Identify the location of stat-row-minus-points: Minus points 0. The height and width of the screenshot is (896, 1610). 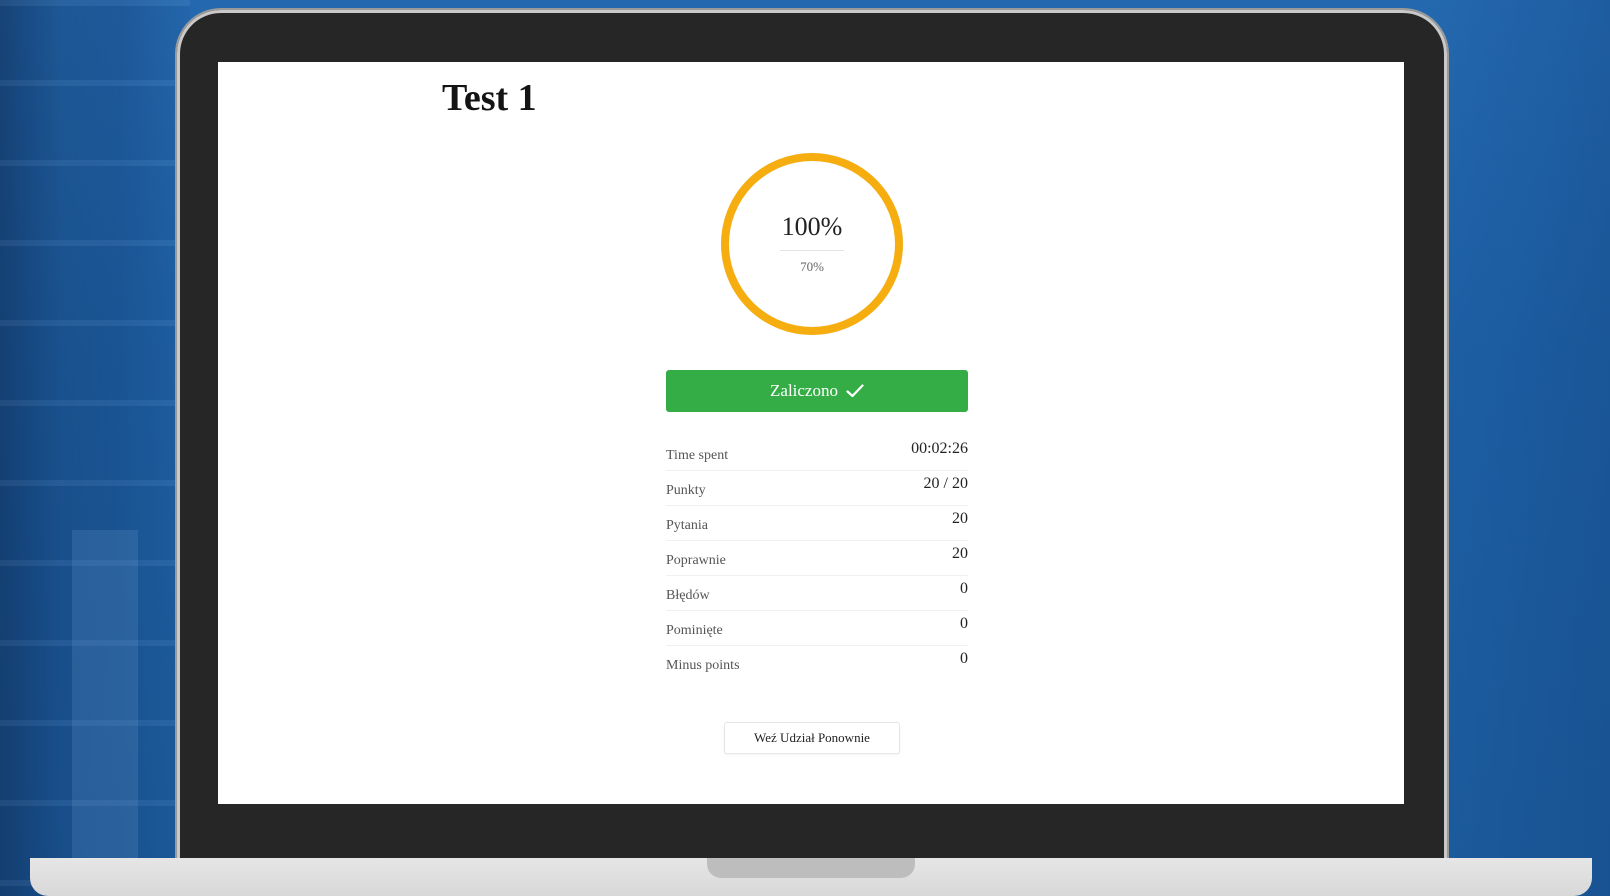
(817, 663).